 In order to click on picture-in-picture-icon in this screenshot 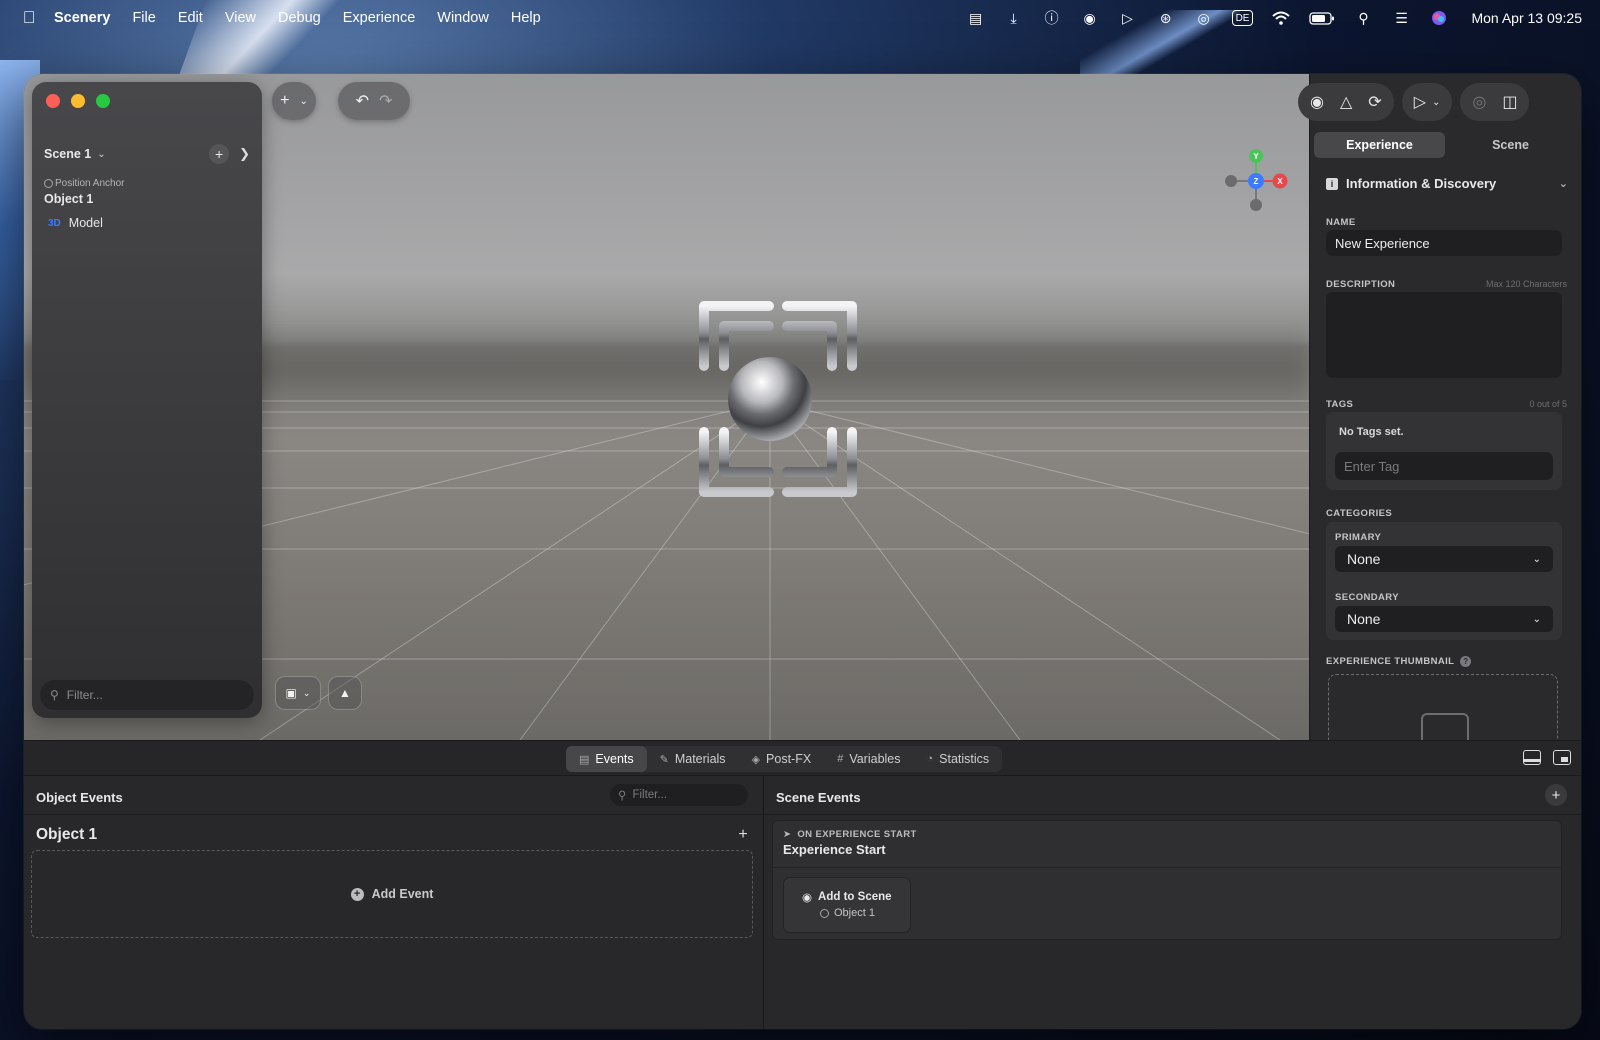, I will do `click(1562, 757)`.